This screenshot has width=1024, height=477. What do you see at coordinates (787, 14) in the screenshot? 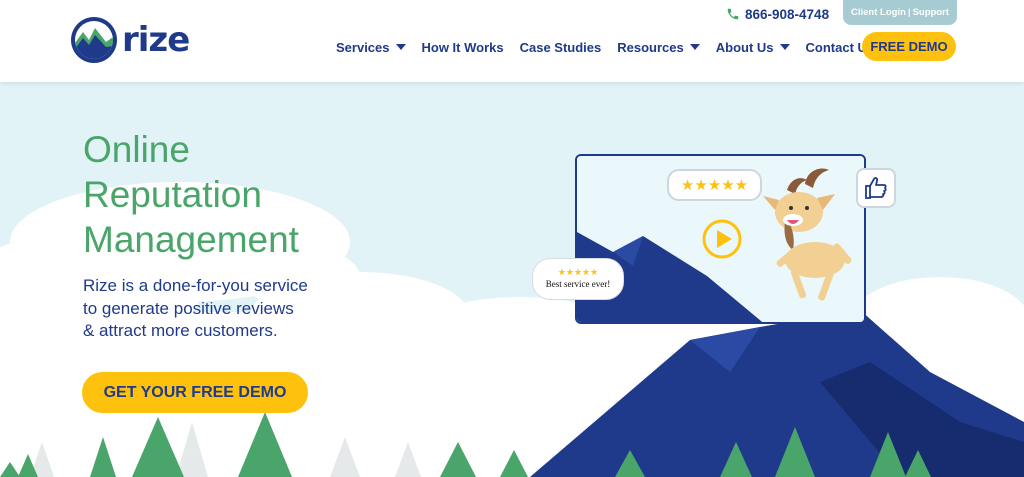
I see `phone-text: 866-908-4748` at bounding box center [787, 14].